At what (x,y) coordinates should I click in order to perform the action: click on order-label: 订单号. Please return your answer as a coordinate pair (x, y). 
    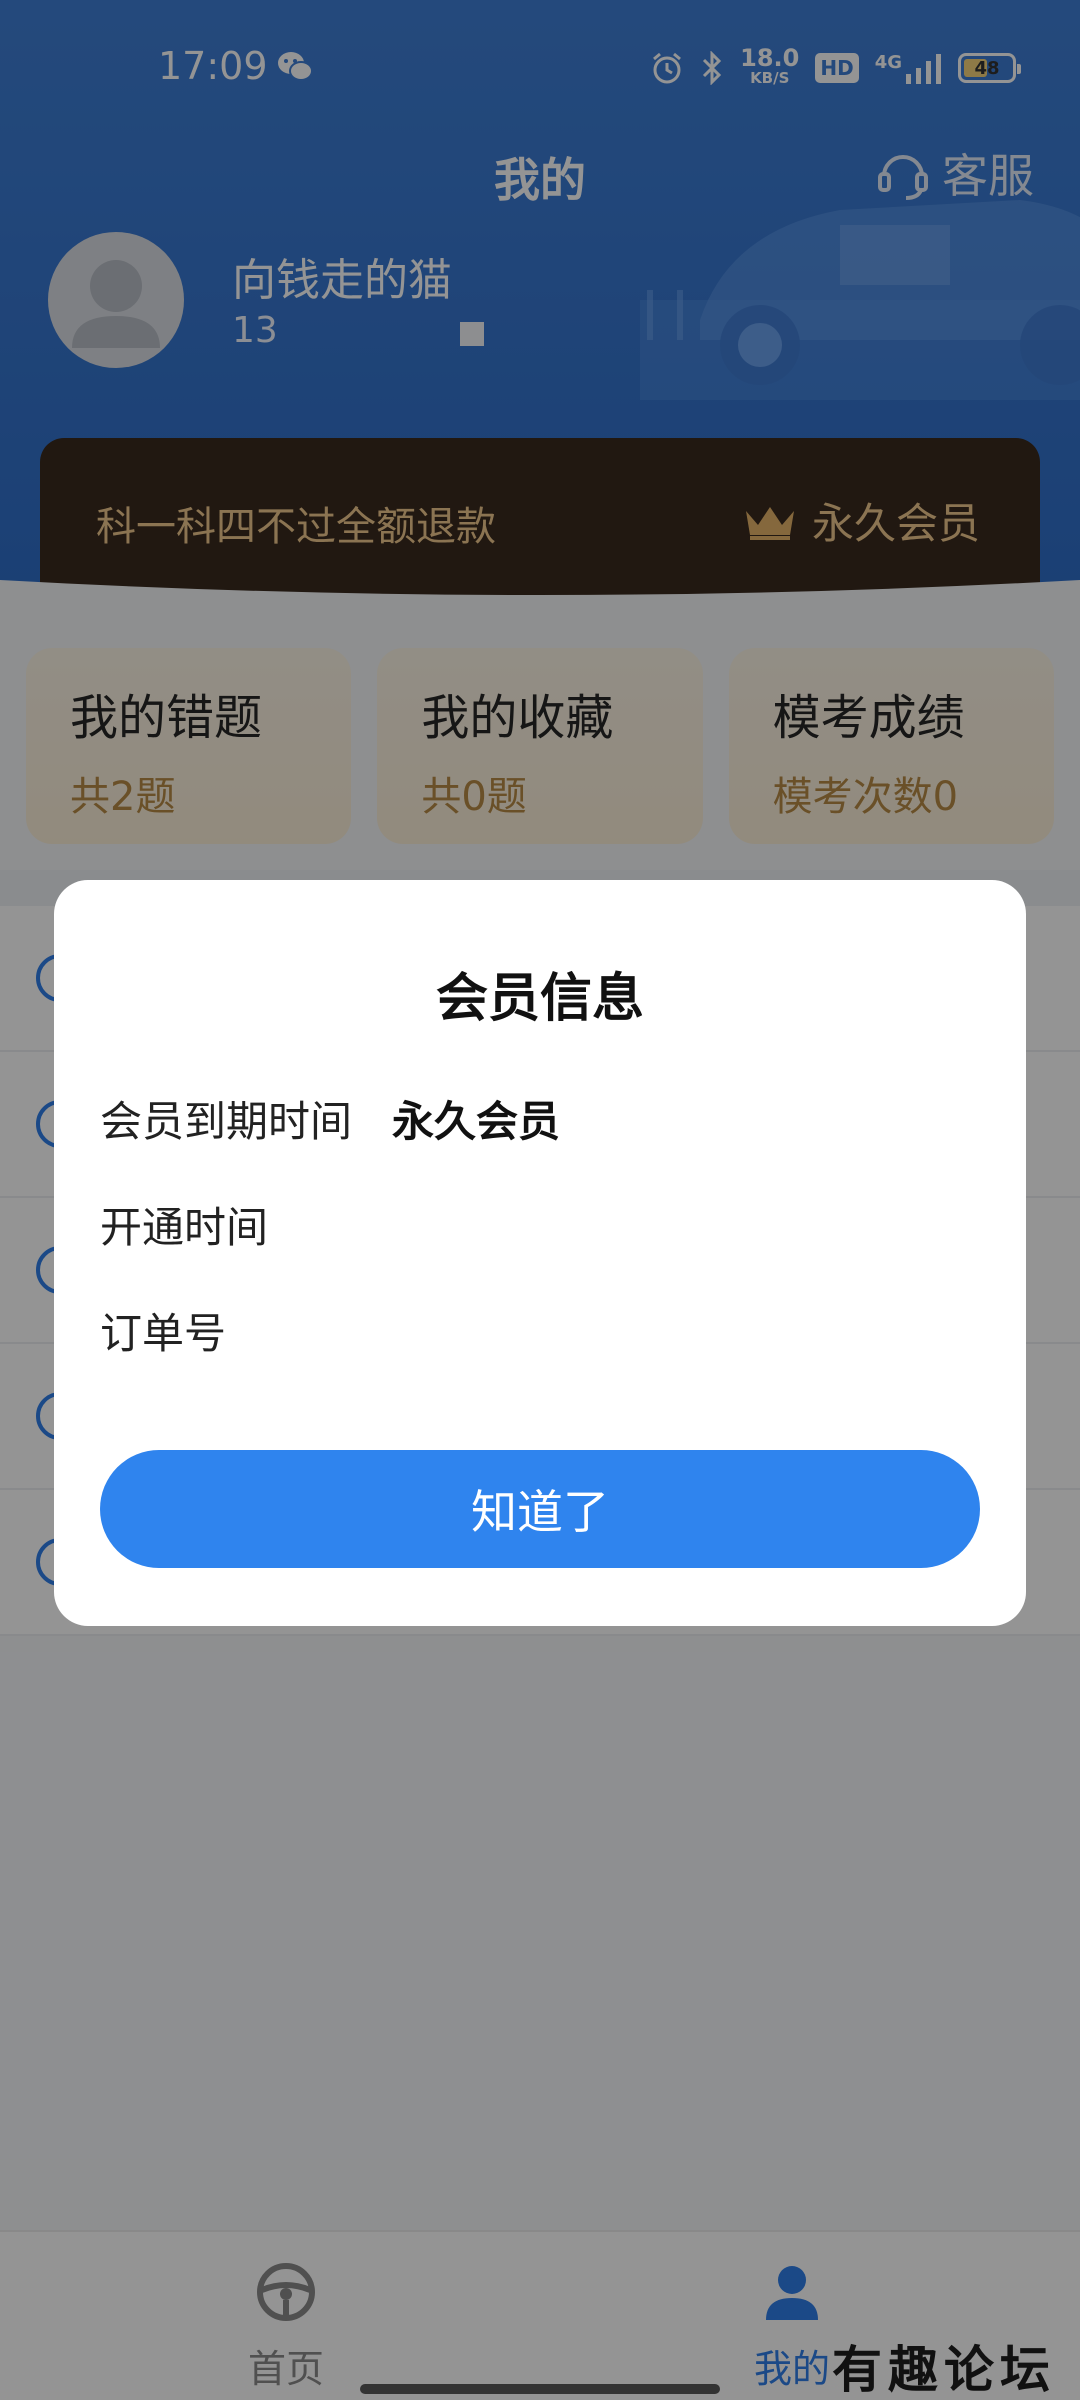
    Looking at the image, I should click on (163, 1333).